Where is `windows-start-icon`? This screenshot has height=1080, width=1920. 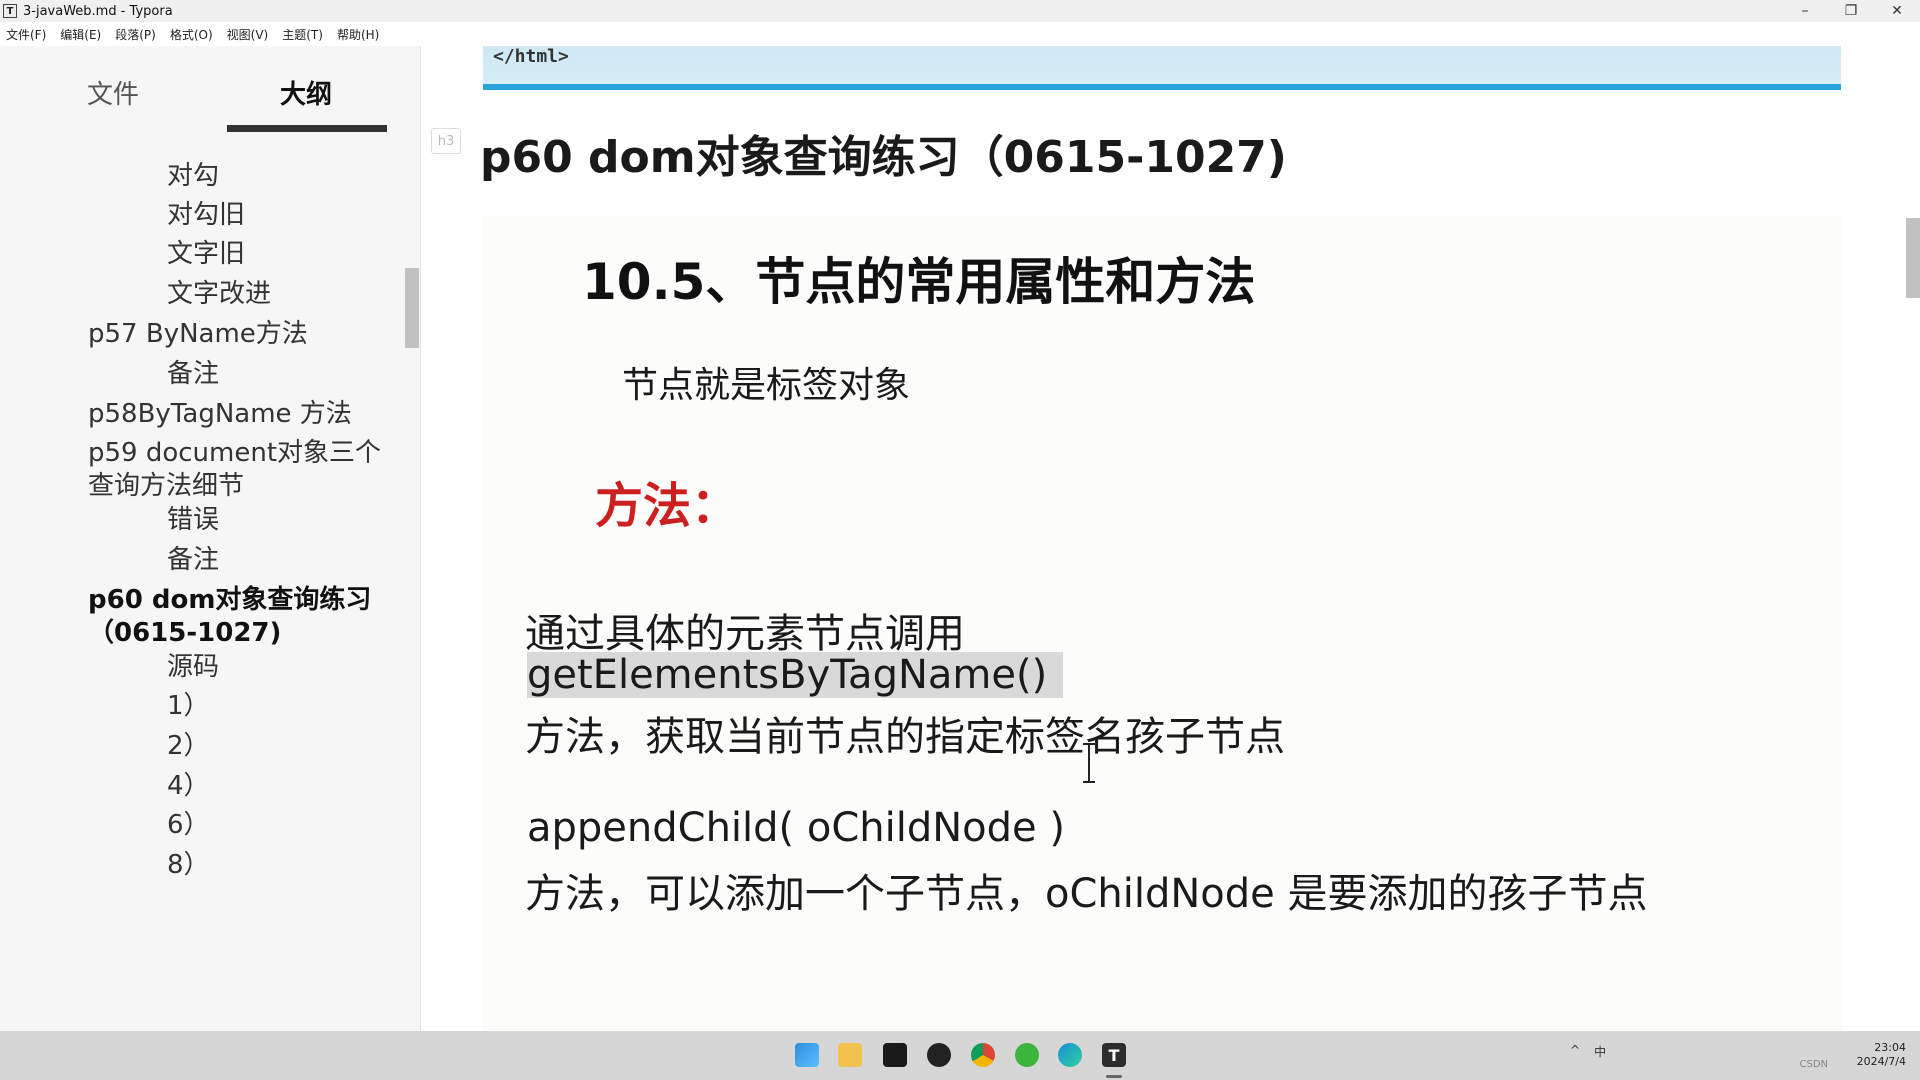
windows-start-icon is located at coordinates (807, 1055).